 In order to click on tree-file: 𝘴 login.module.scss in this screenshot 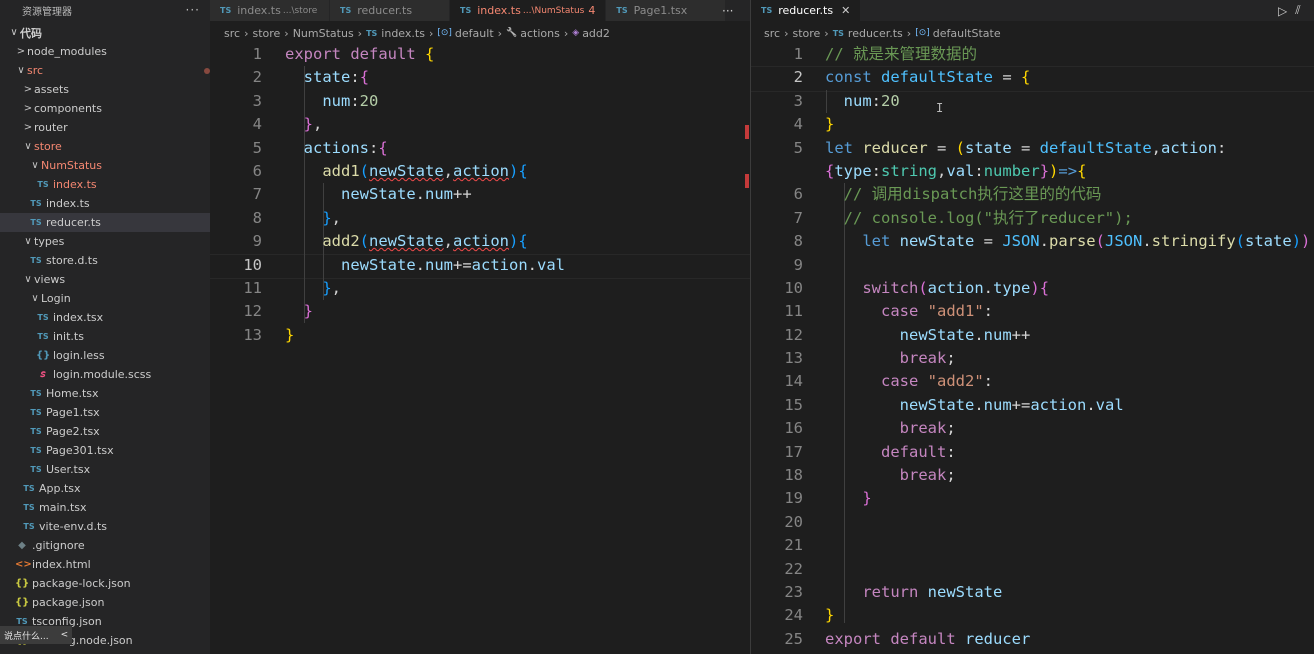, I will do `click(105, 374)`.